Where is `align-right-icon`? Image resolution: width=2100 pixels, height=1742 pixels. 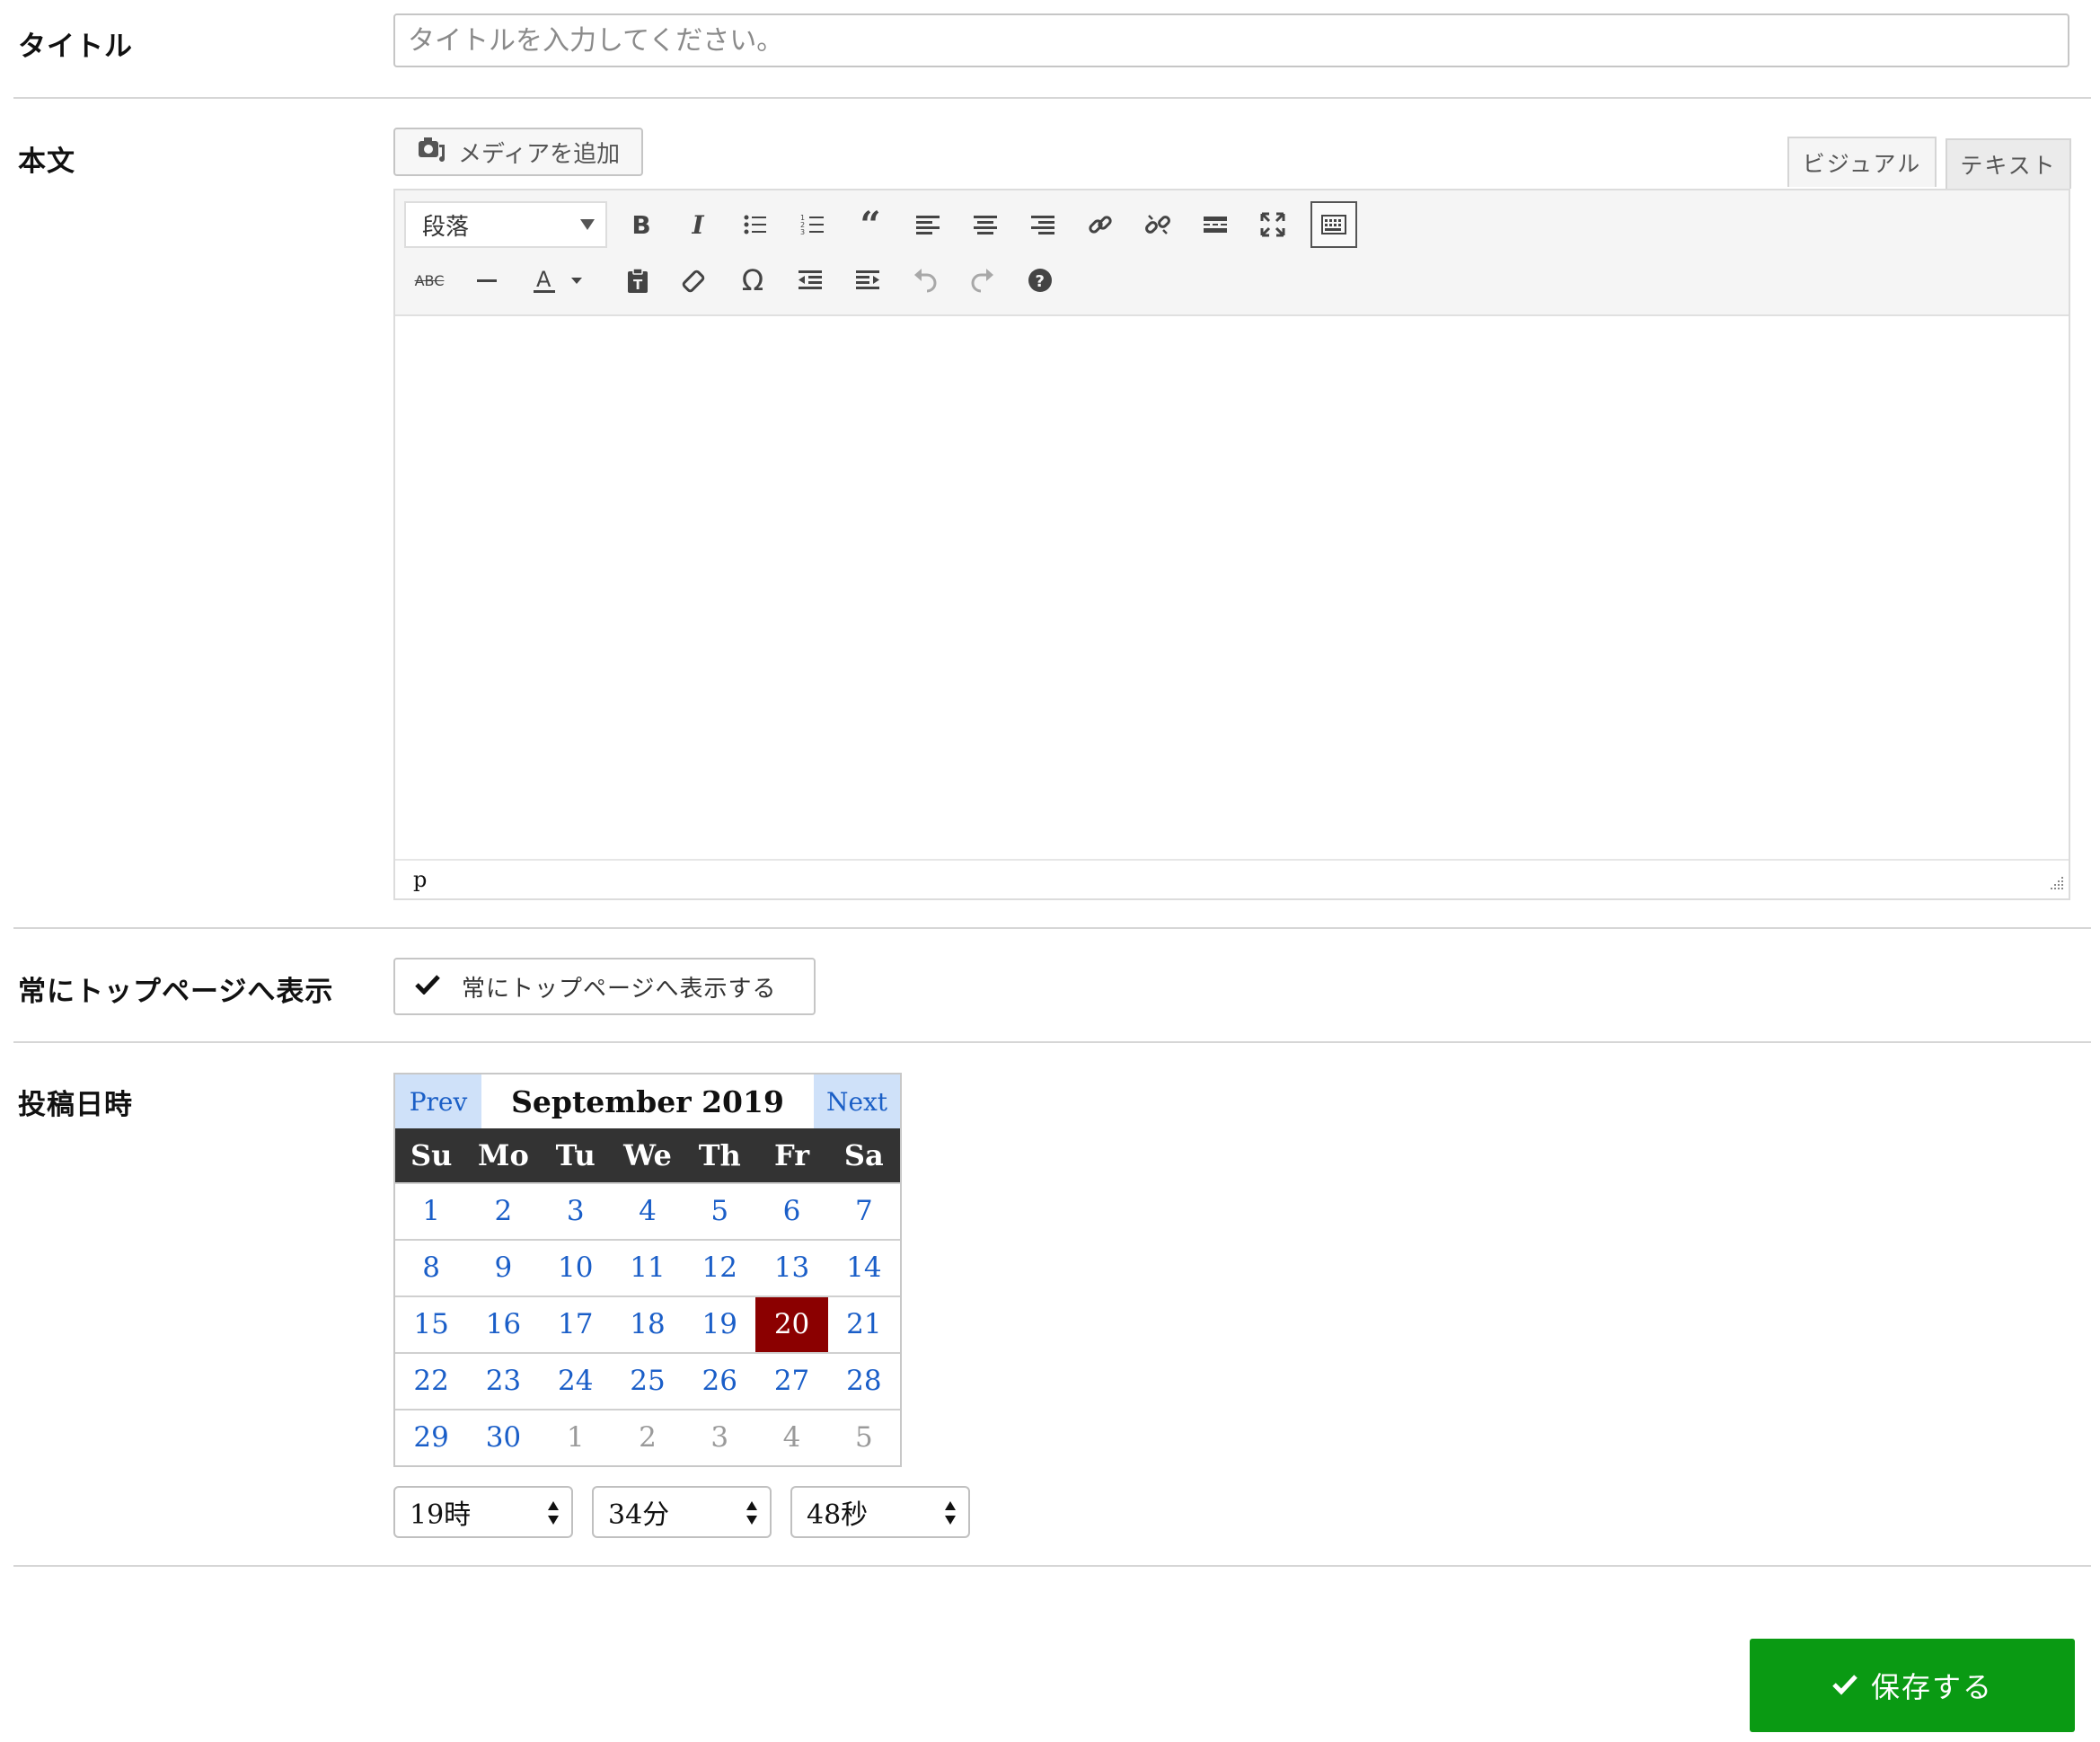
align-right-icon is located at coordinates (1042, 224).